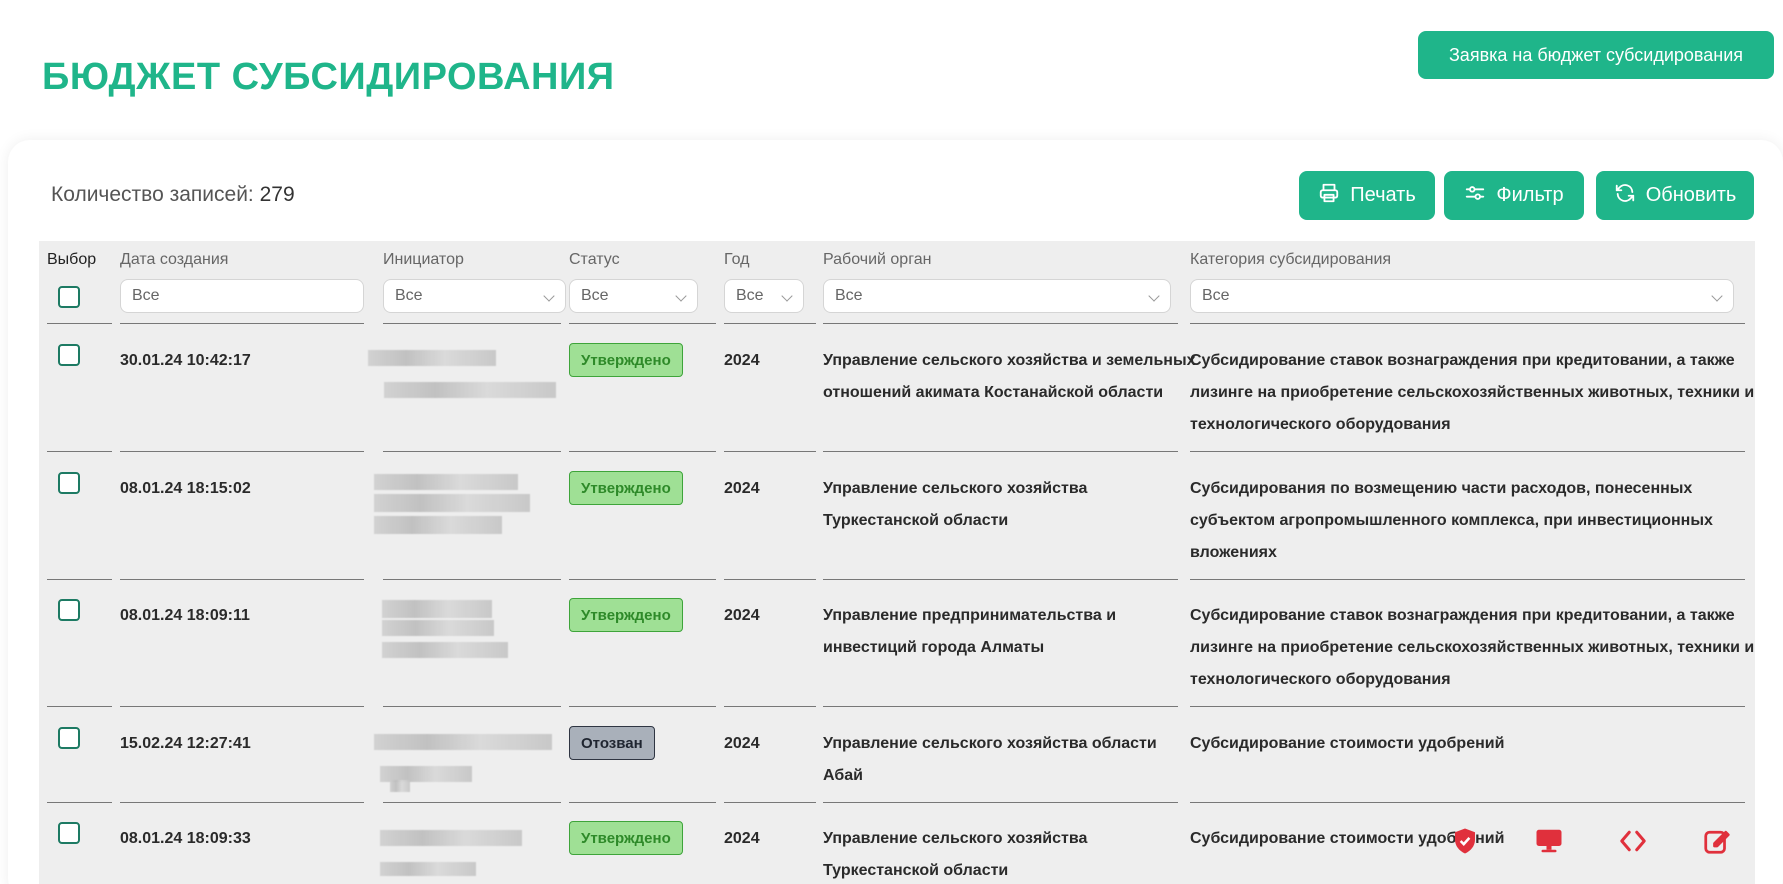  What do you see at coordinates (185, 360) in the screenshot?
I see `created-date-cell: 30.01.24 10:42:17` at bounding box center [185, 360].